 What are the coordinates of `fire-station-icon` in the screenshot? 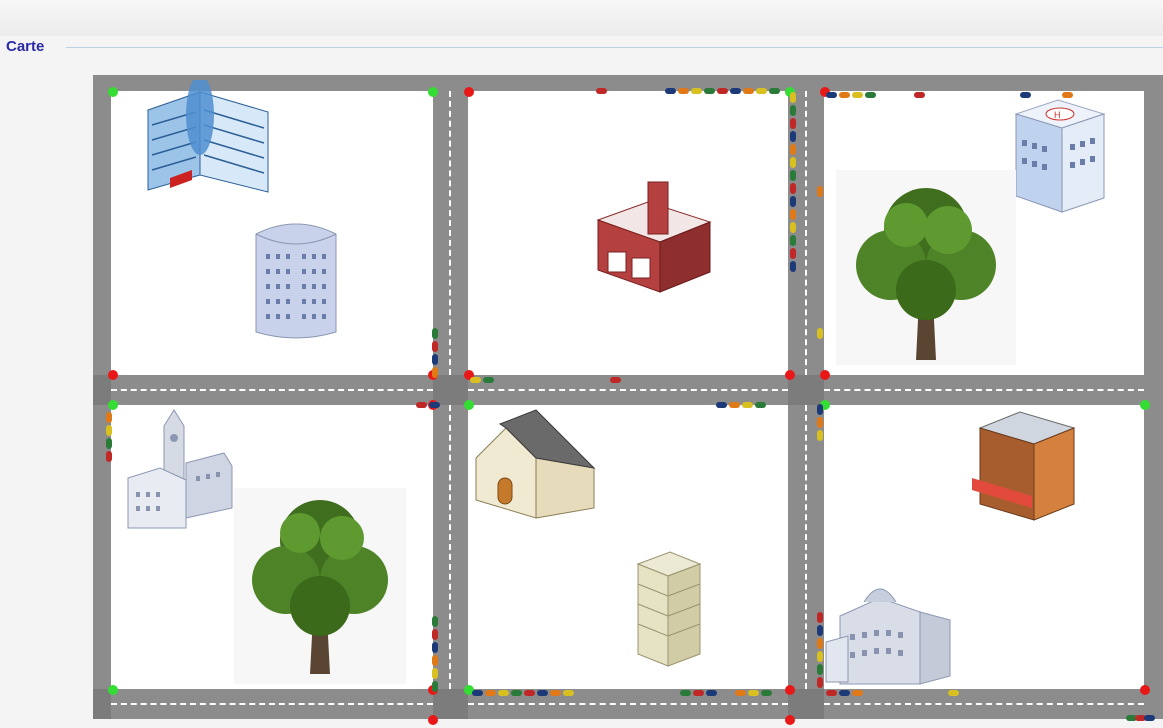 It's located at (654, 237).